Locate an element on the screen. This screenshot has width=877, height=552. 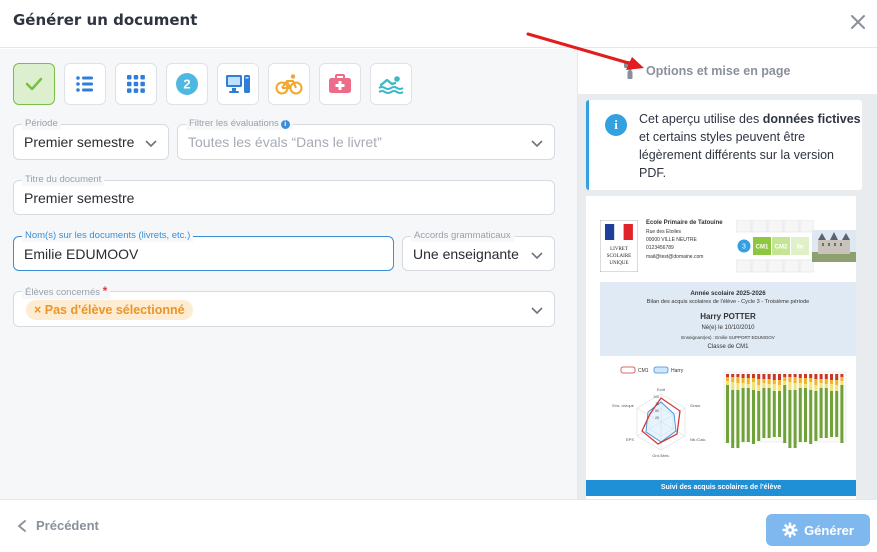
tool-number-two: 2 is located at coordinates (187, 84).